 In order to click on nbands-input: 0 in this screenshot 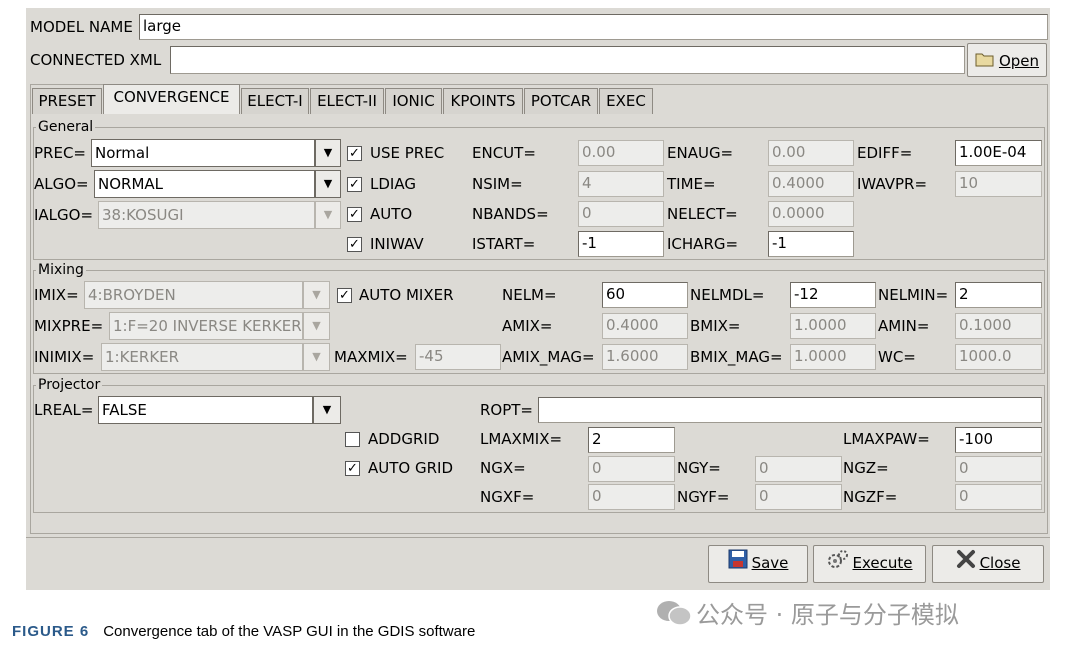, I will do `click(621, 214)`.